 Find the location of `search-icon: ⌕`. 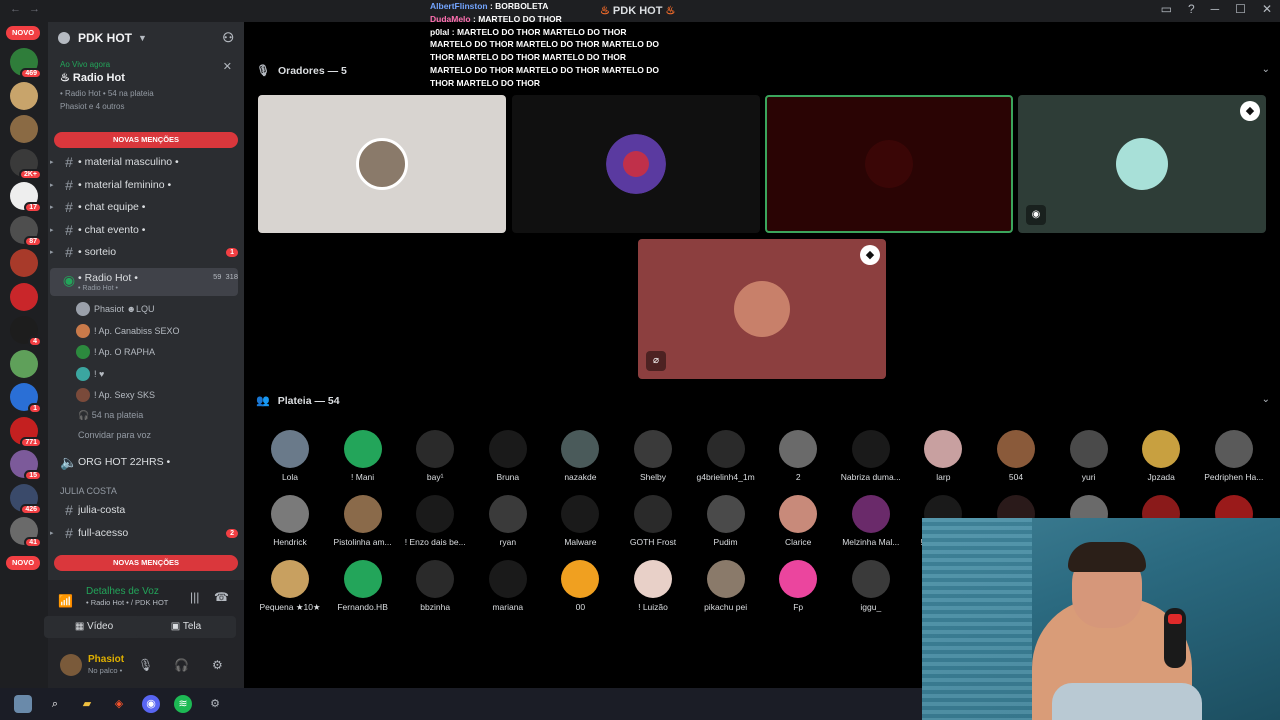

search-icon: ⌕ is located at coordinates (55, 704).